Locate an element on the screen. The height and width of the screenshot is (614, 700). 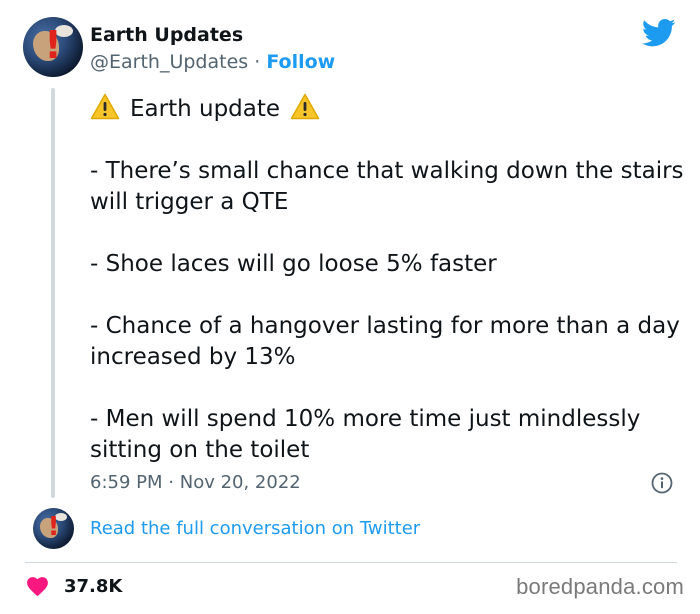
divider is located at coordinates (351, 562).